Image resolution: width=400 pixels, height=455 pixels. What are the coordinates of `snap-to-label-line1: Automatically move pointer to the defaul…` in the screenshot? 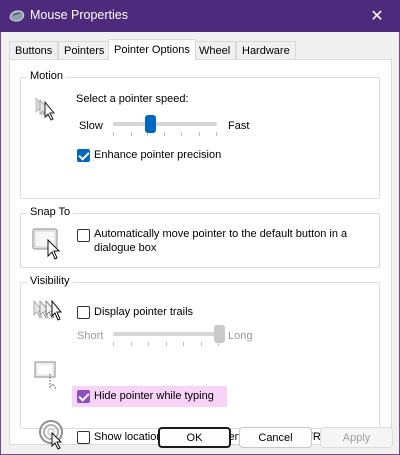 It's located at (220, 234).